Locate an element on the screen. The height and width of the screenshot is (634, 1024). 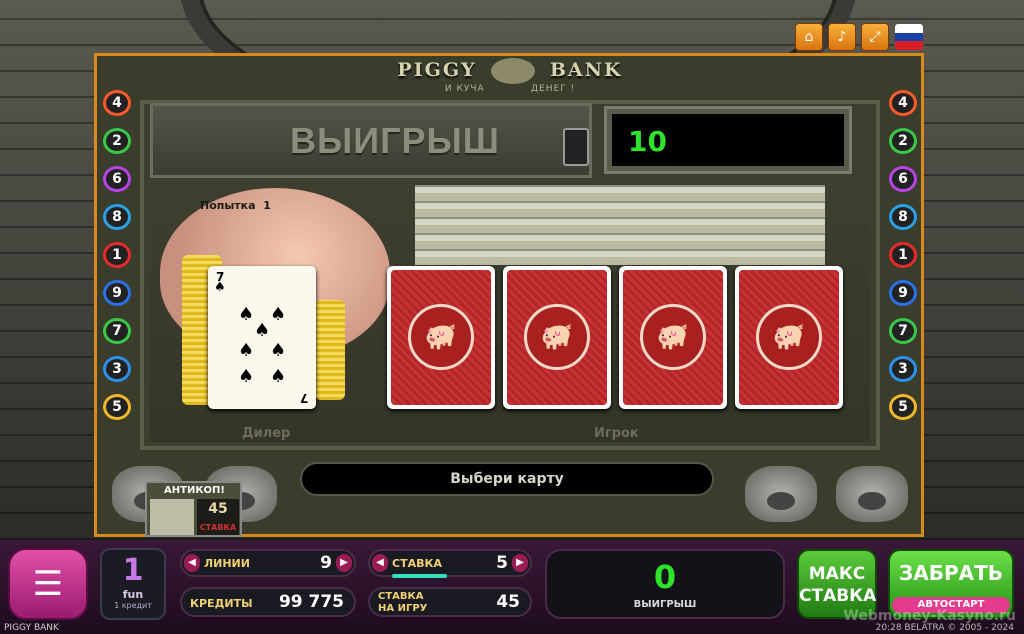
lines-increase-button: ▶ is located at coordinates (344, 563).